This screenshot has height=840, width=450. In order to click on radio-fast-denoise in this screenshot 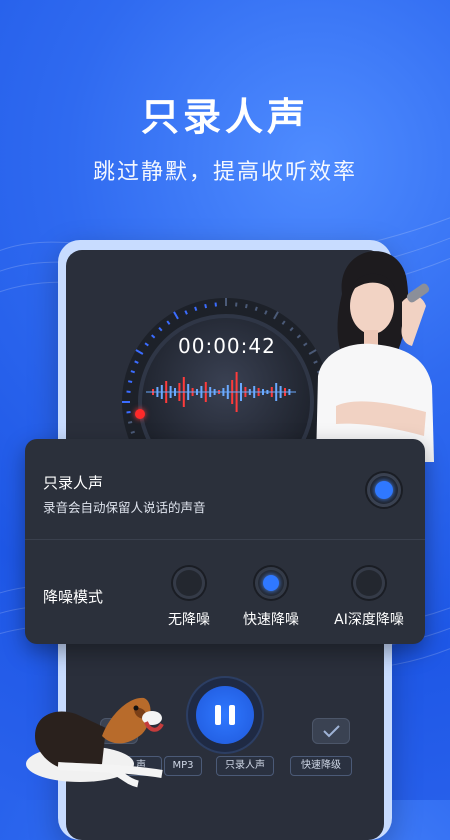, I will do `click(271, 583)`.